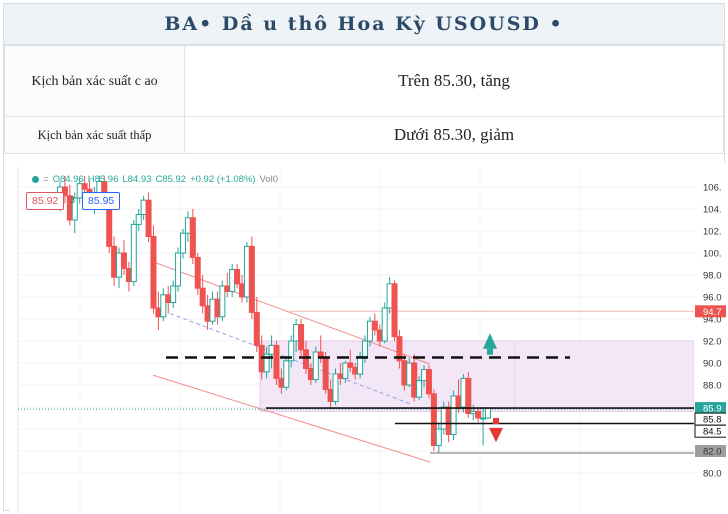  Describe the element at coordinates (712, 298) in the screenshot. I see `y-tick-label: 96.0` at that location.